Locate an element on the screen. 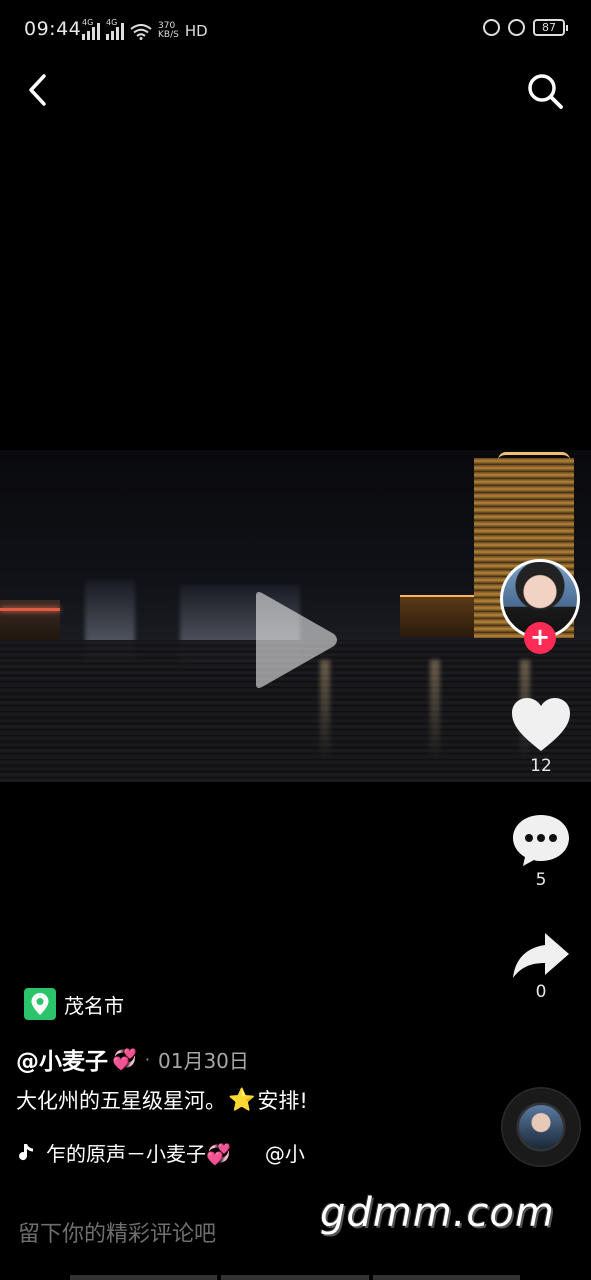 Image resolution: width=591 pixels, height=1280 pixels. music-disc is located at coordinates (541, 1127).